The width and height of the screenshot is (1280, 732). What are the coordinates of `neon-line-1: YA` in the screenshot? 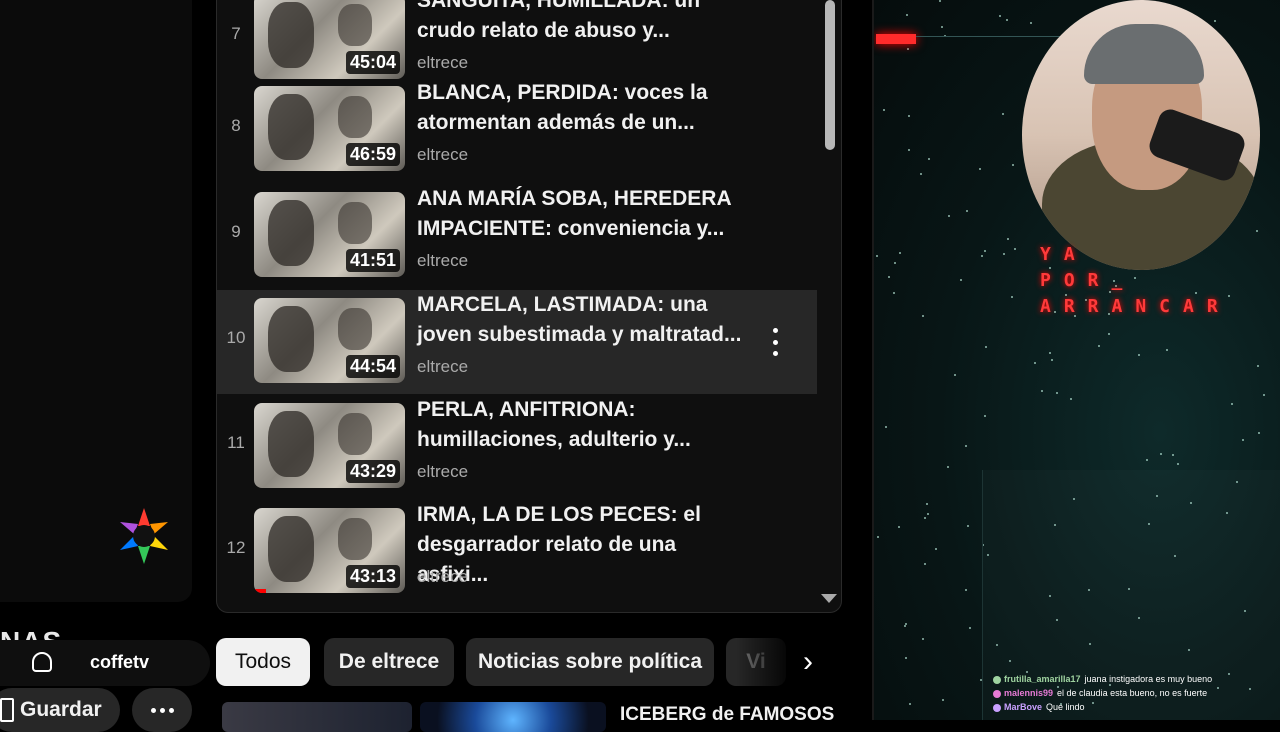 It's located at (1064, 254).